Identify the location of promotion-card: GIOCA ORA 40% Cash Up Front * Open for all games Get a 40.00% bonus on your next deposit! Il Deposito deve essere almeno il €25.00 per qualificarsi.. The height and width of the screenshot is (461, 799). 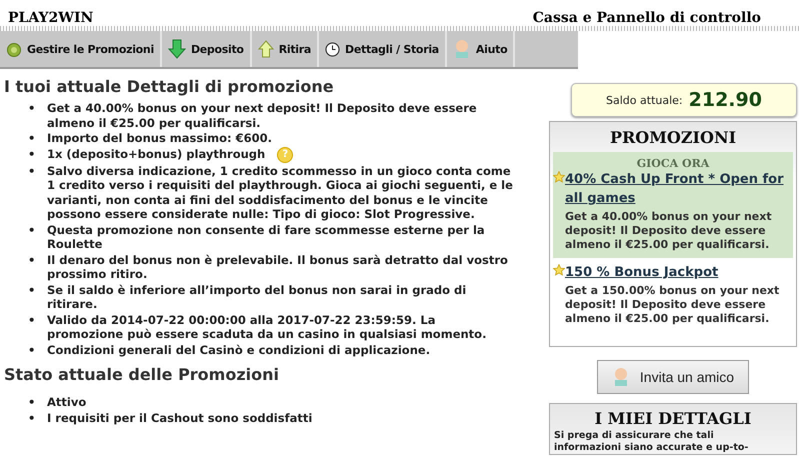
(673, 205).